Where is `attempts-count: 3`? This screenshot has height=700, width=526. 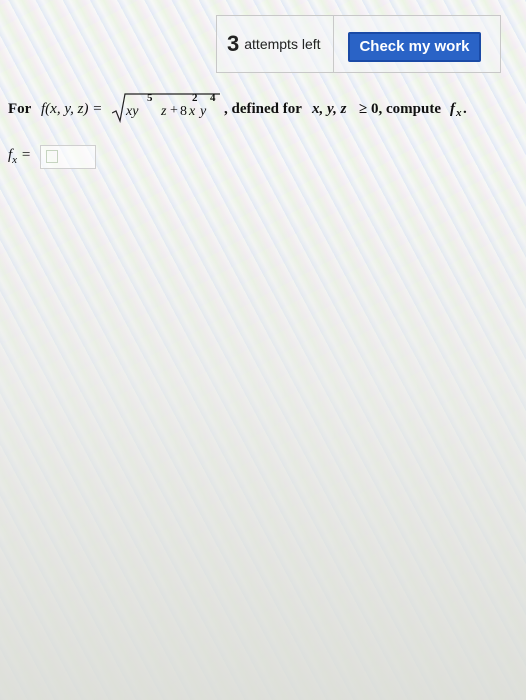 attempts-count: 3 is located at coordinates (233, 43).